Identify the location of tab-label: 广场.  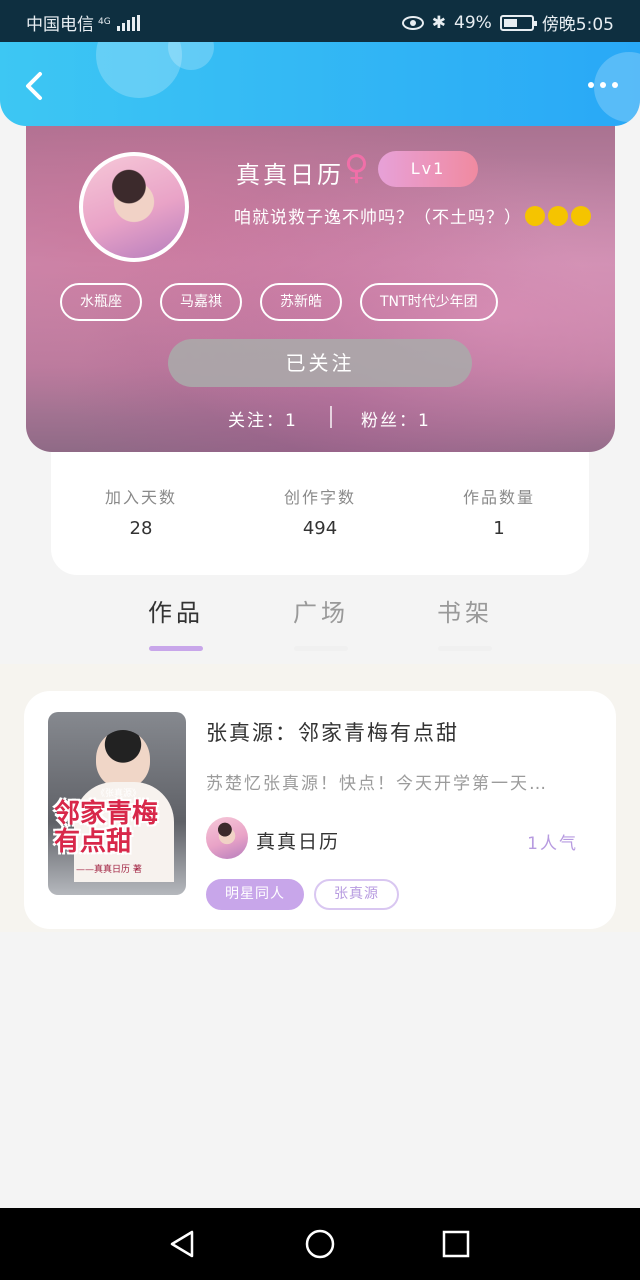
(321, 613).